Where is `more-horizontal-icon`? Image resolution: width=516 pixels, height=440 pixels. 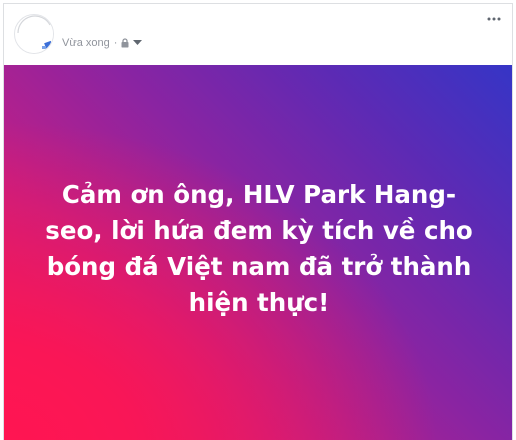
more-horizontal-icon is located at coordinates (494, 19).